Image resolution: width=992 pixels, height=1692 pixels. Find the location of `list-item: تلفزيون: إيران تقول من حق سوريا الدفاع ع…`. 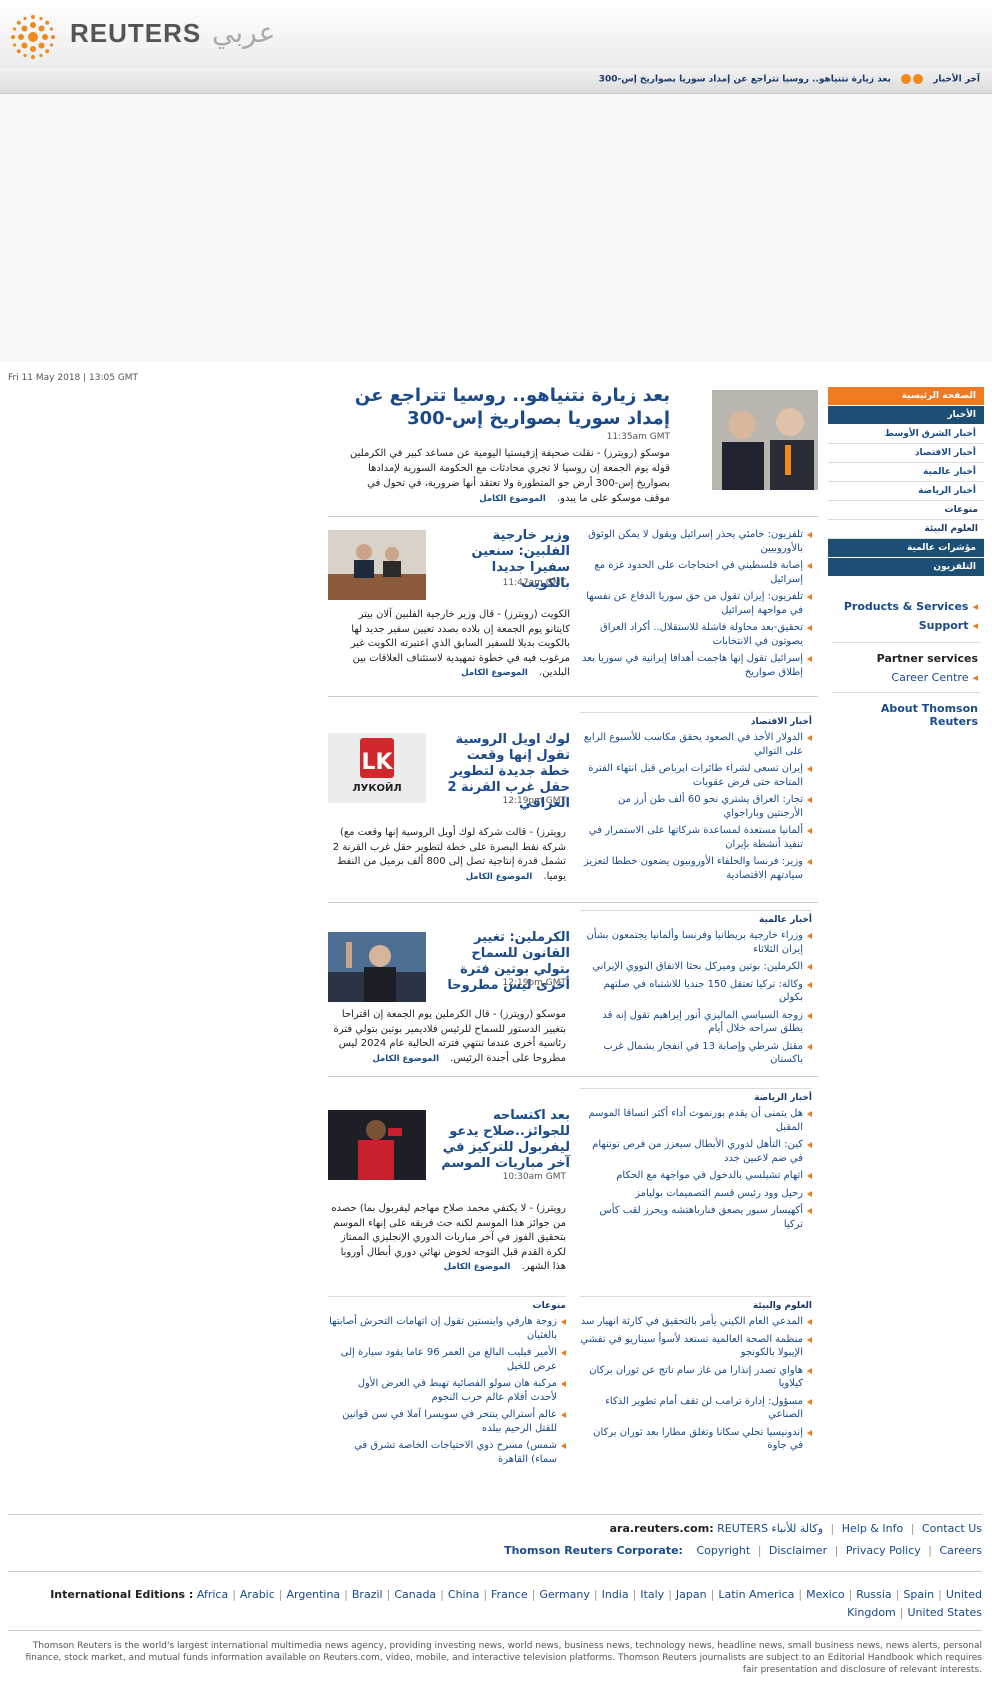

list-item: تلفزيون: إيران تقول من حق سوريا الدفاع ع… is located at coordinates (696, 603).